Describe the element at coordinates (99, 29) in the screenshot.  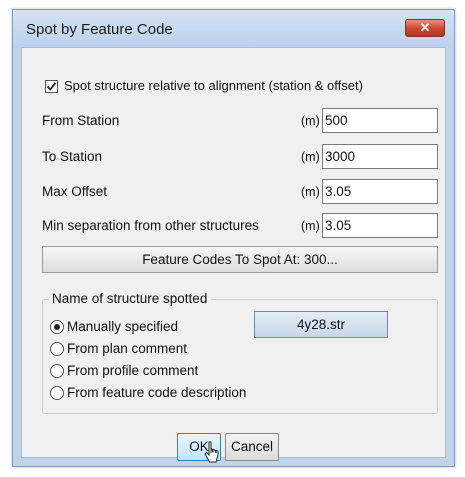
I see `window-title: Spot by Feature Code` at that location.